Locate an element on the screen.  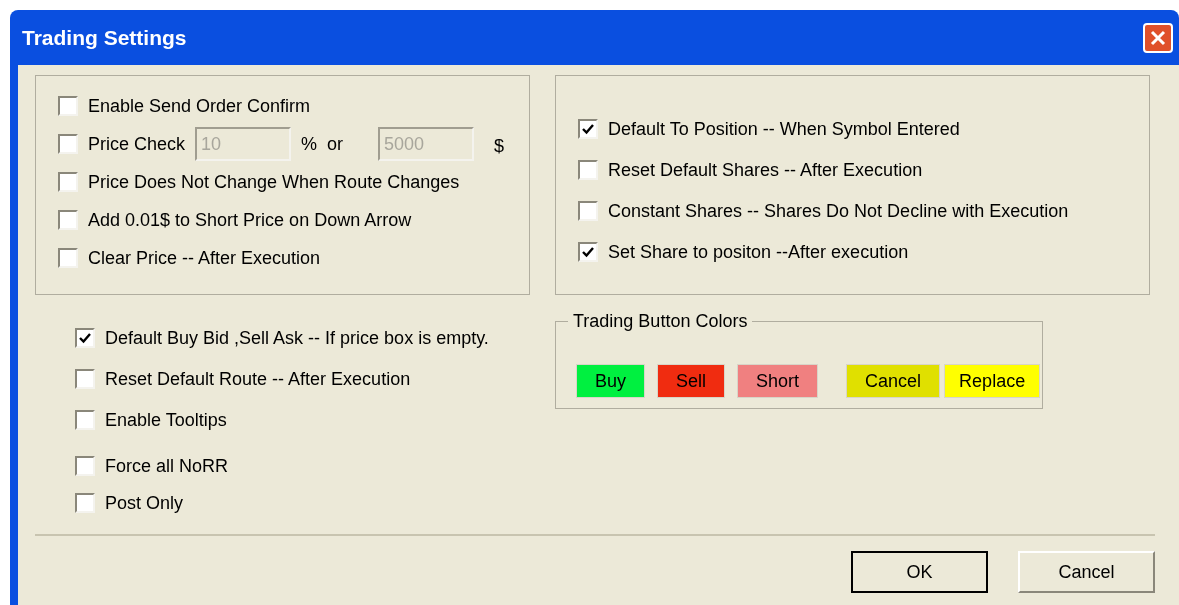
checkbox-option: Enable Send Order Confirm is located at coordinates (293, 106).